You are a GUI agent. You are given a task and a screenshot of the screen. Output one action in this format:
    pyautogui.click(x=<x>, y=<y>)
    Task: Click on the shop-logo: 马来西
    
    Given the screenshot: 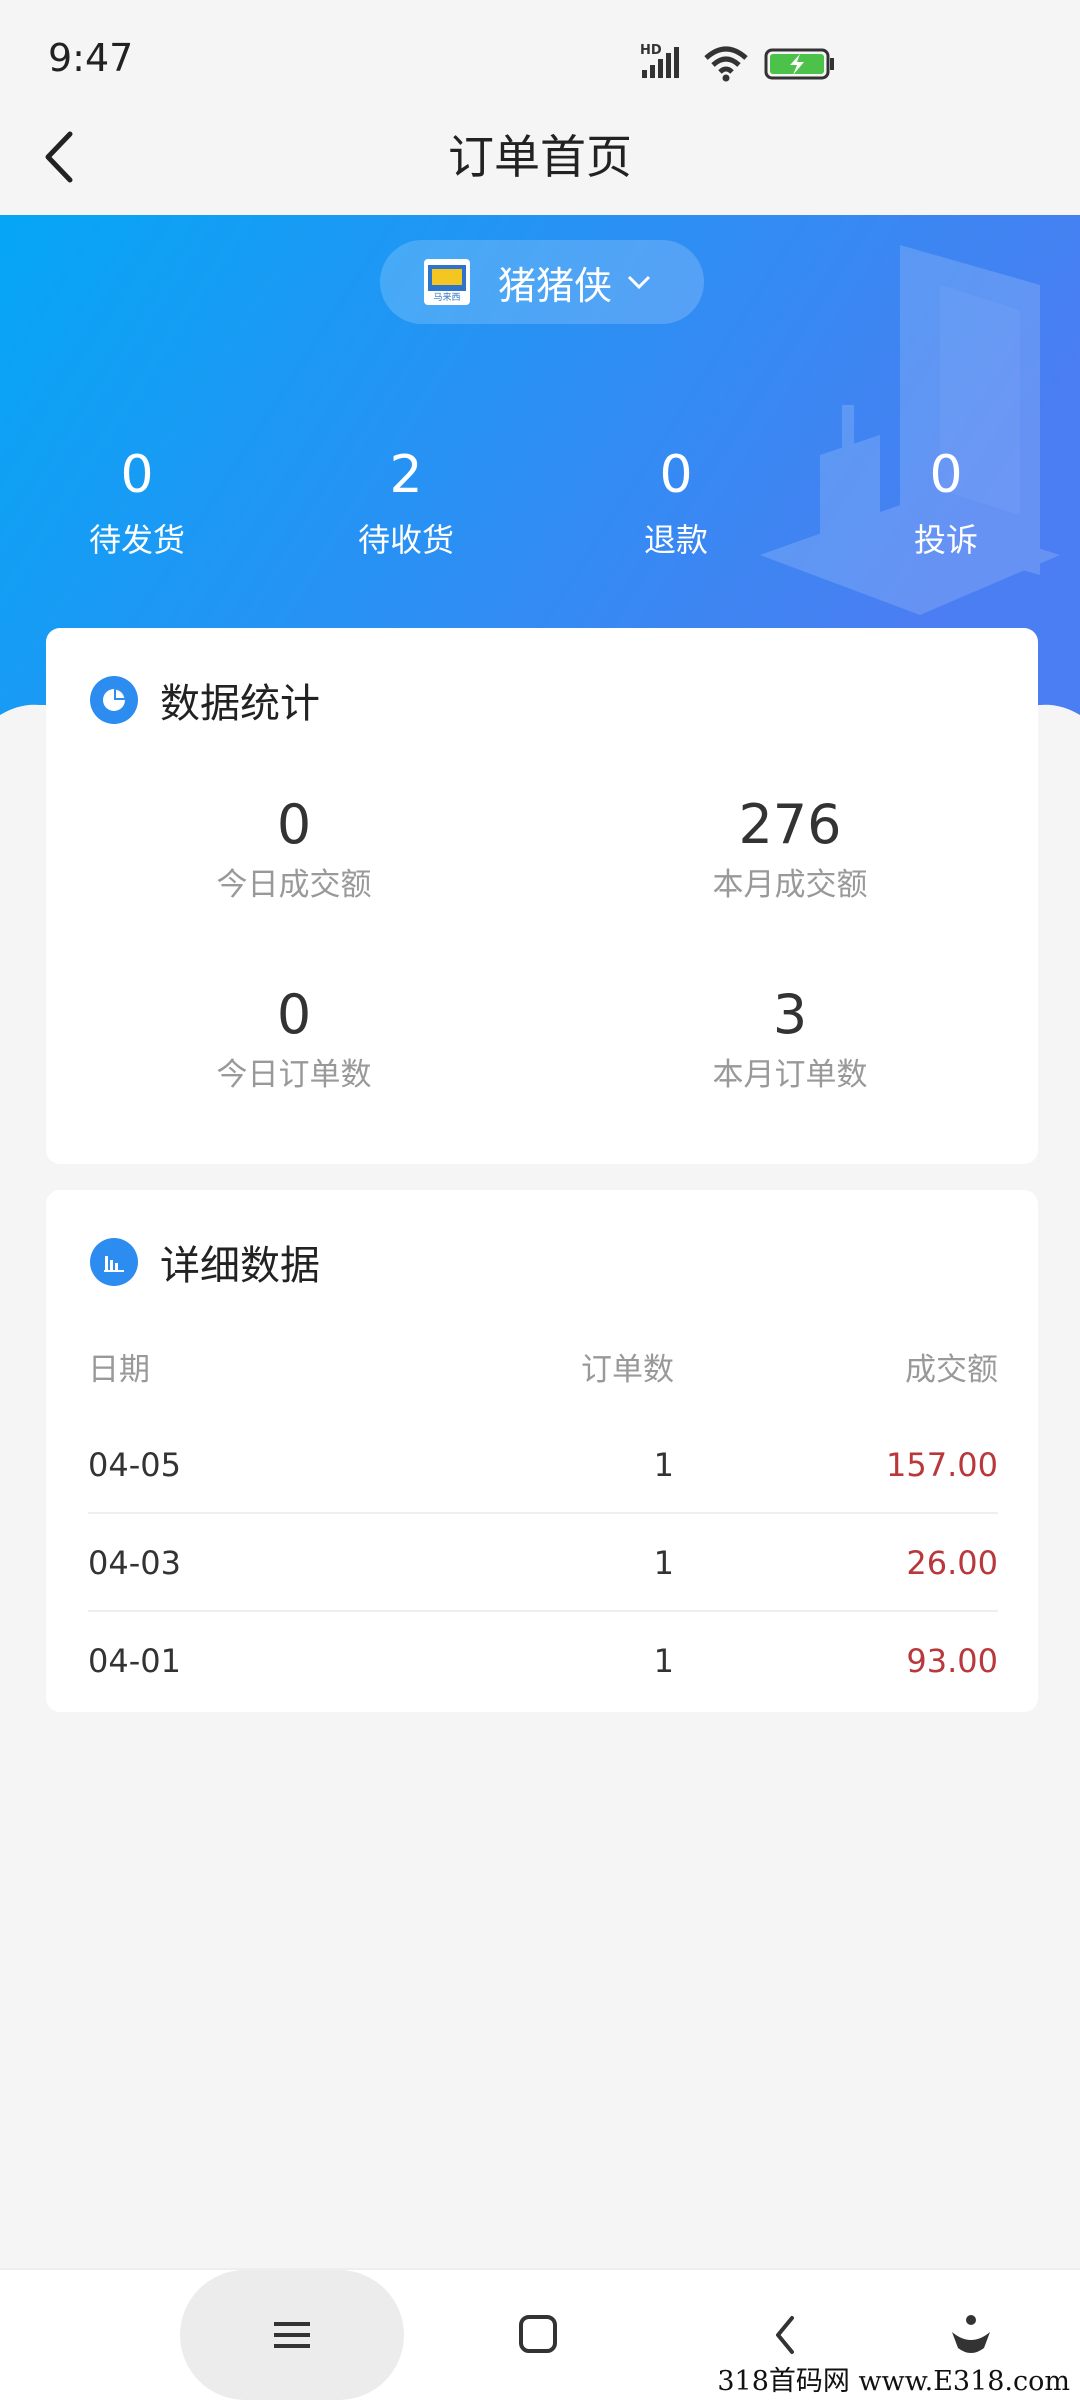 What is the action you would take?
    pyautogui.click(x=447, y=282)
    